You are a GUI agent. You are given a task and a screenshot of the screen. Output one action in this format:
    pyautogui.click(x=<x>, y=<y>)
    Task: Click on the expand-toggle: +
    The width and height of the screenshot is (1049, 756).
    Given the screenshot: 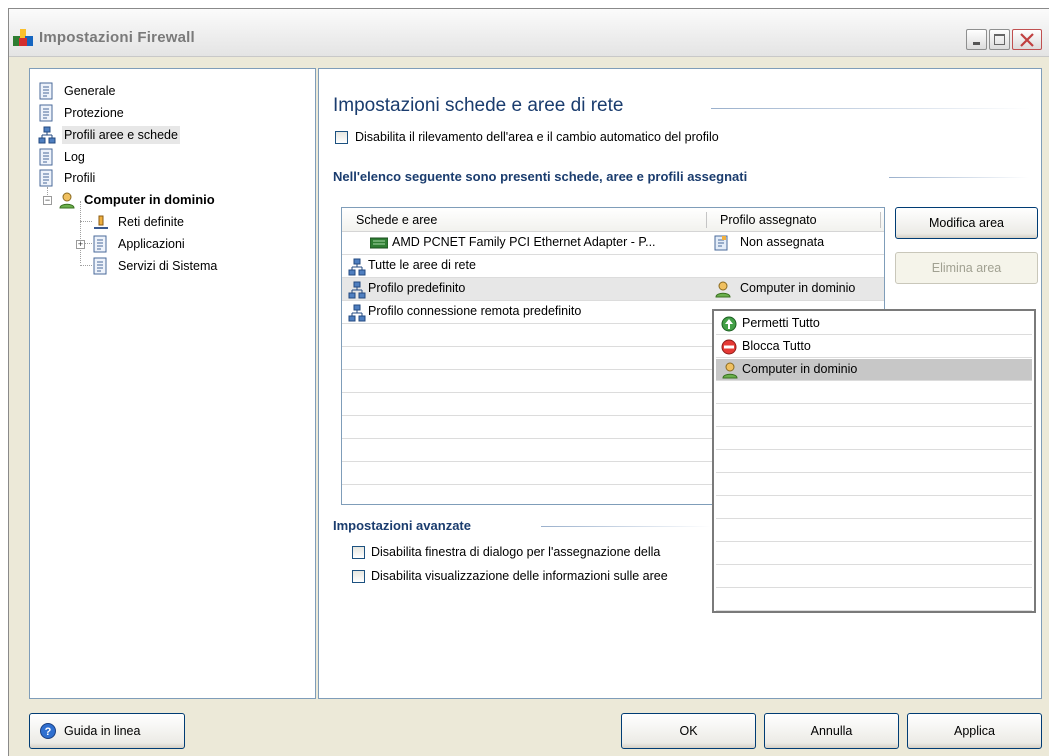 What is the action you would take?
    pyautogui.click(x=80, y=244)
    